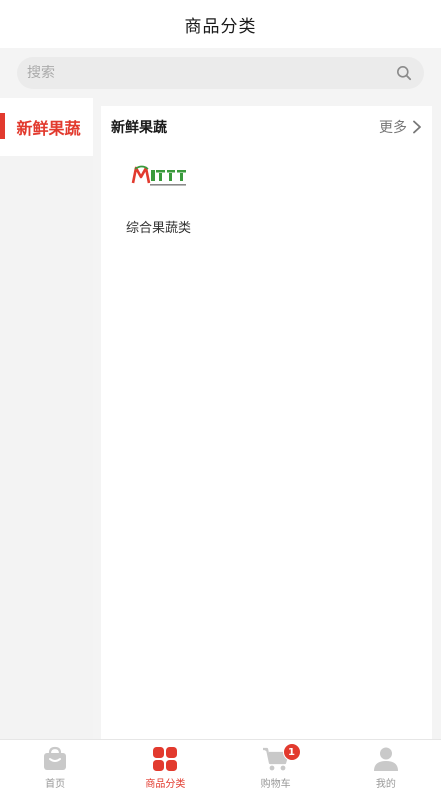 This screenshot has height=791, width=441. Describe the element at coordinates (266, 127) in the screenshot. I see `section-header: 新鲜果蔬 更多` at that location.